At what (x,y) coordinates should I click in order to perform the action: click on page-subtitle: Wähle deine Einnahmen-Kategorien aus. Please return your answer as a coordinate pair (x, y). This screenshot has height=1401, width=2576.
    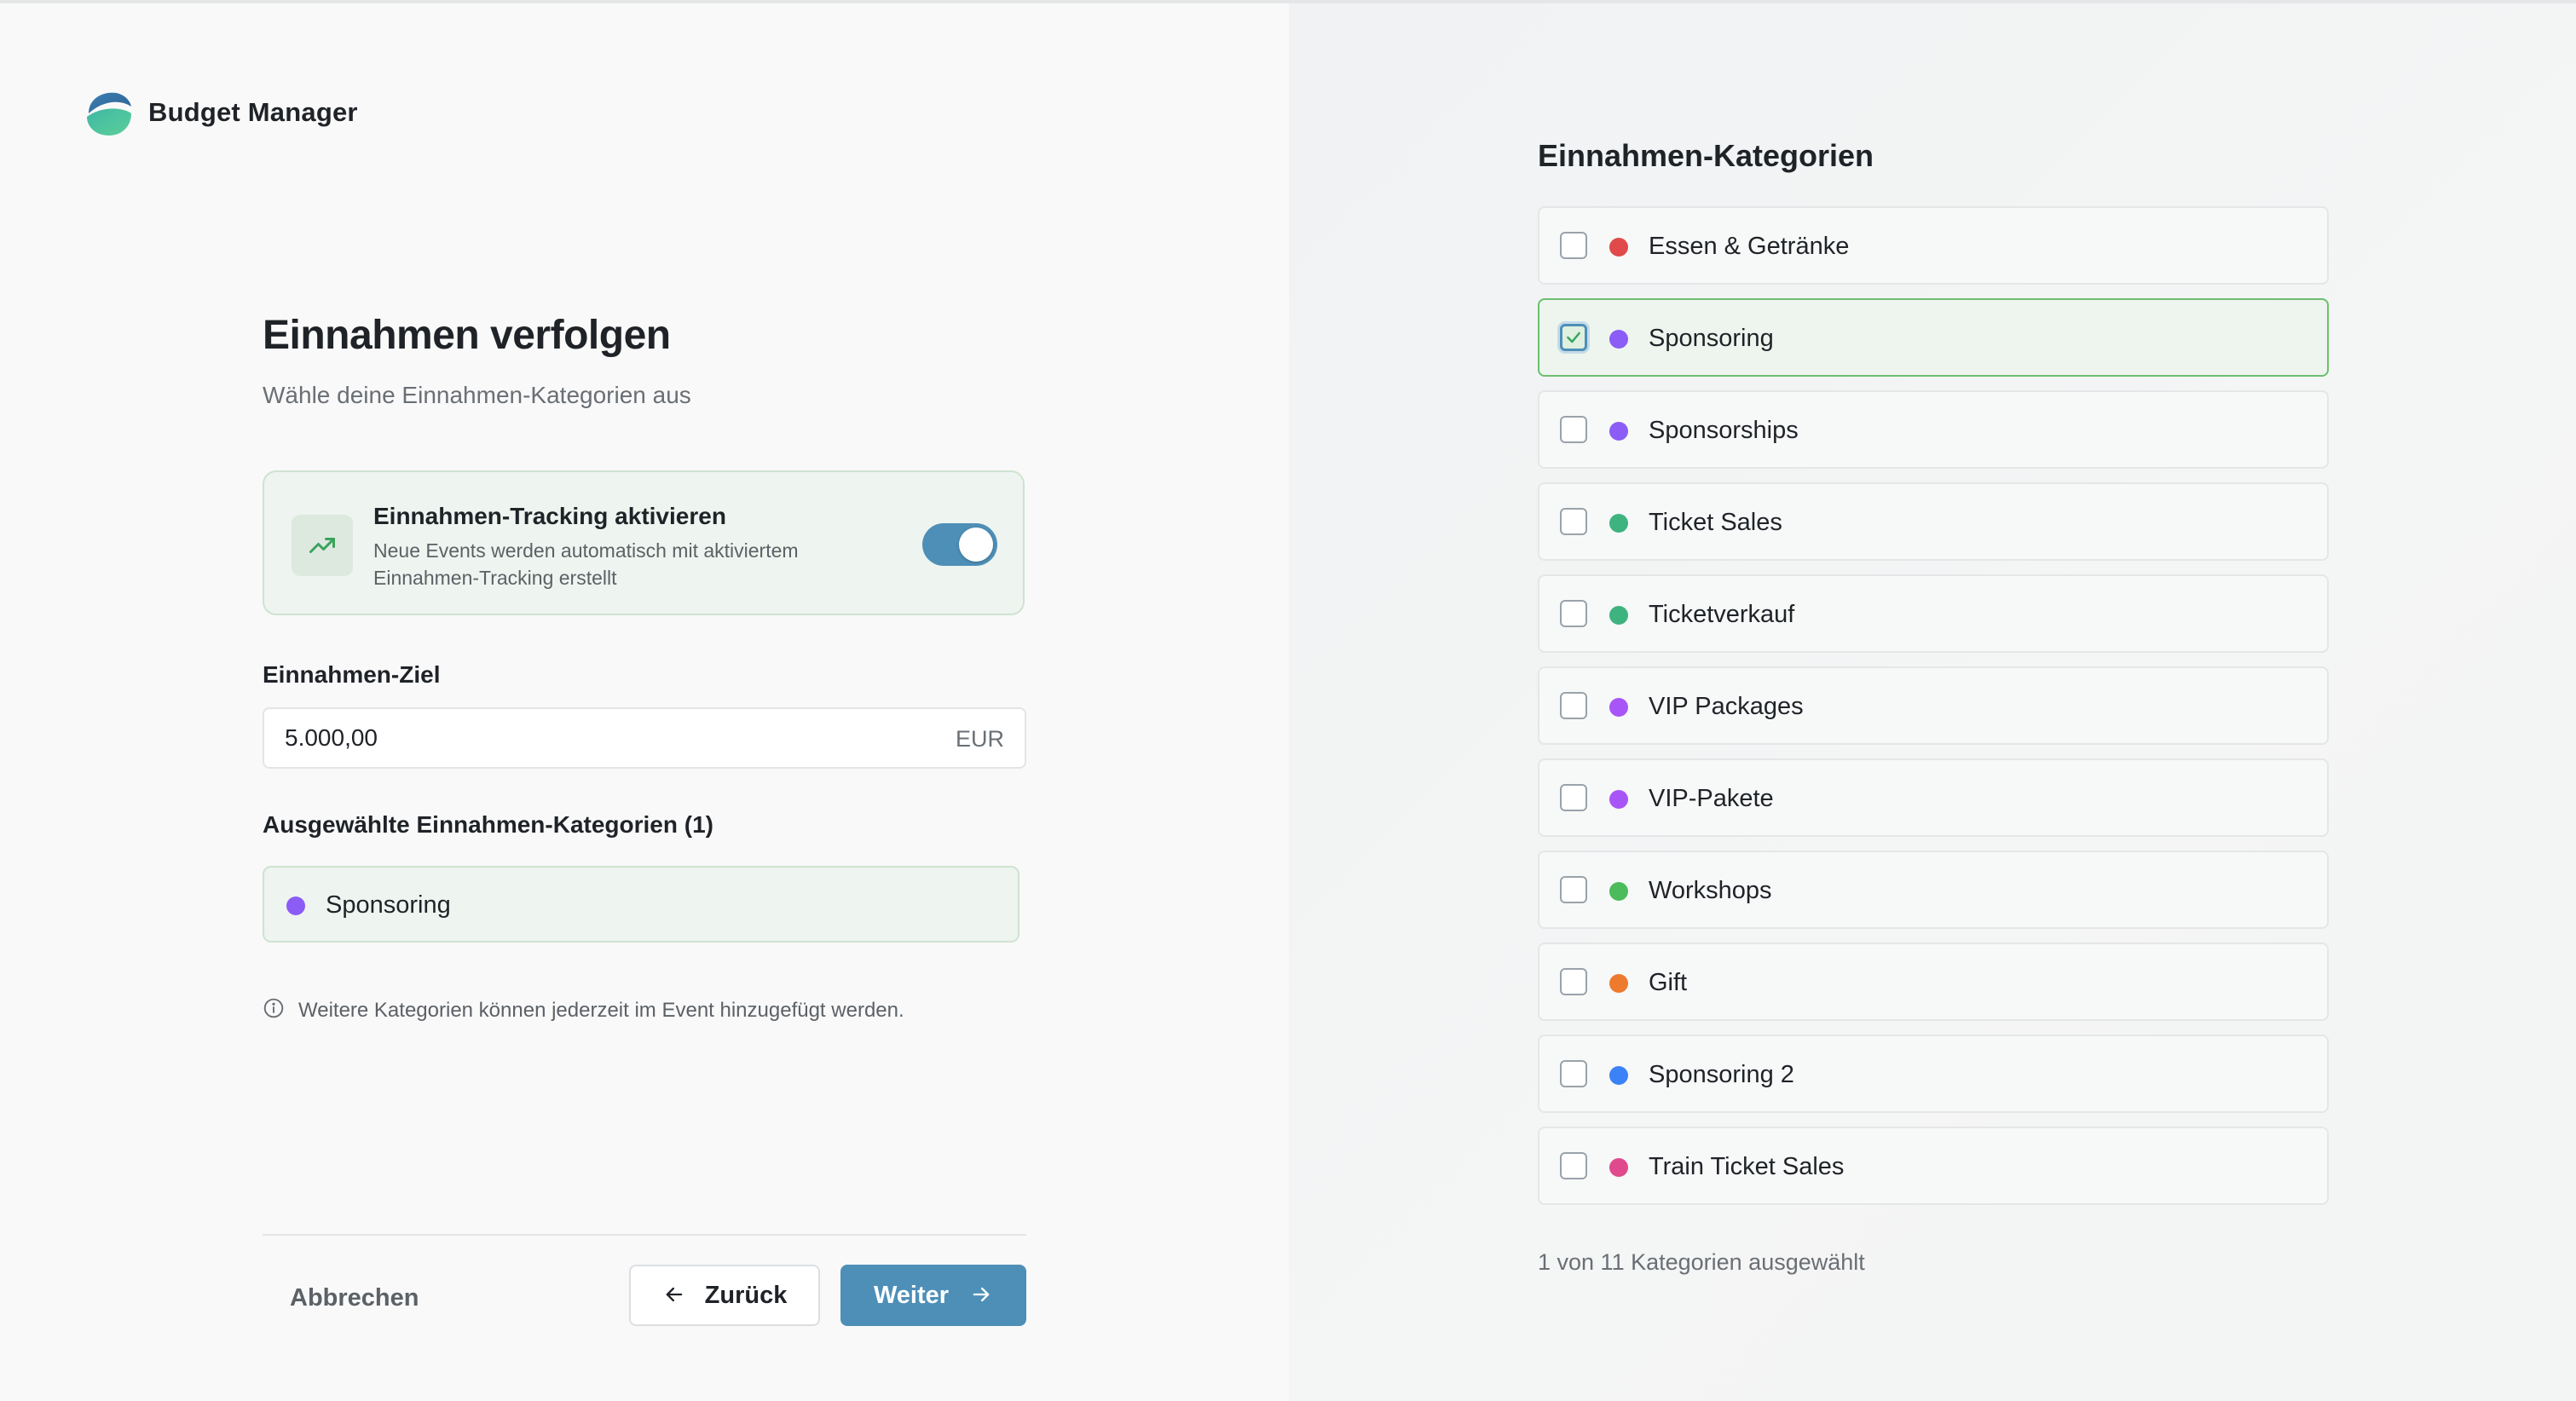
    Looking at the image, I should click on (477, 395).